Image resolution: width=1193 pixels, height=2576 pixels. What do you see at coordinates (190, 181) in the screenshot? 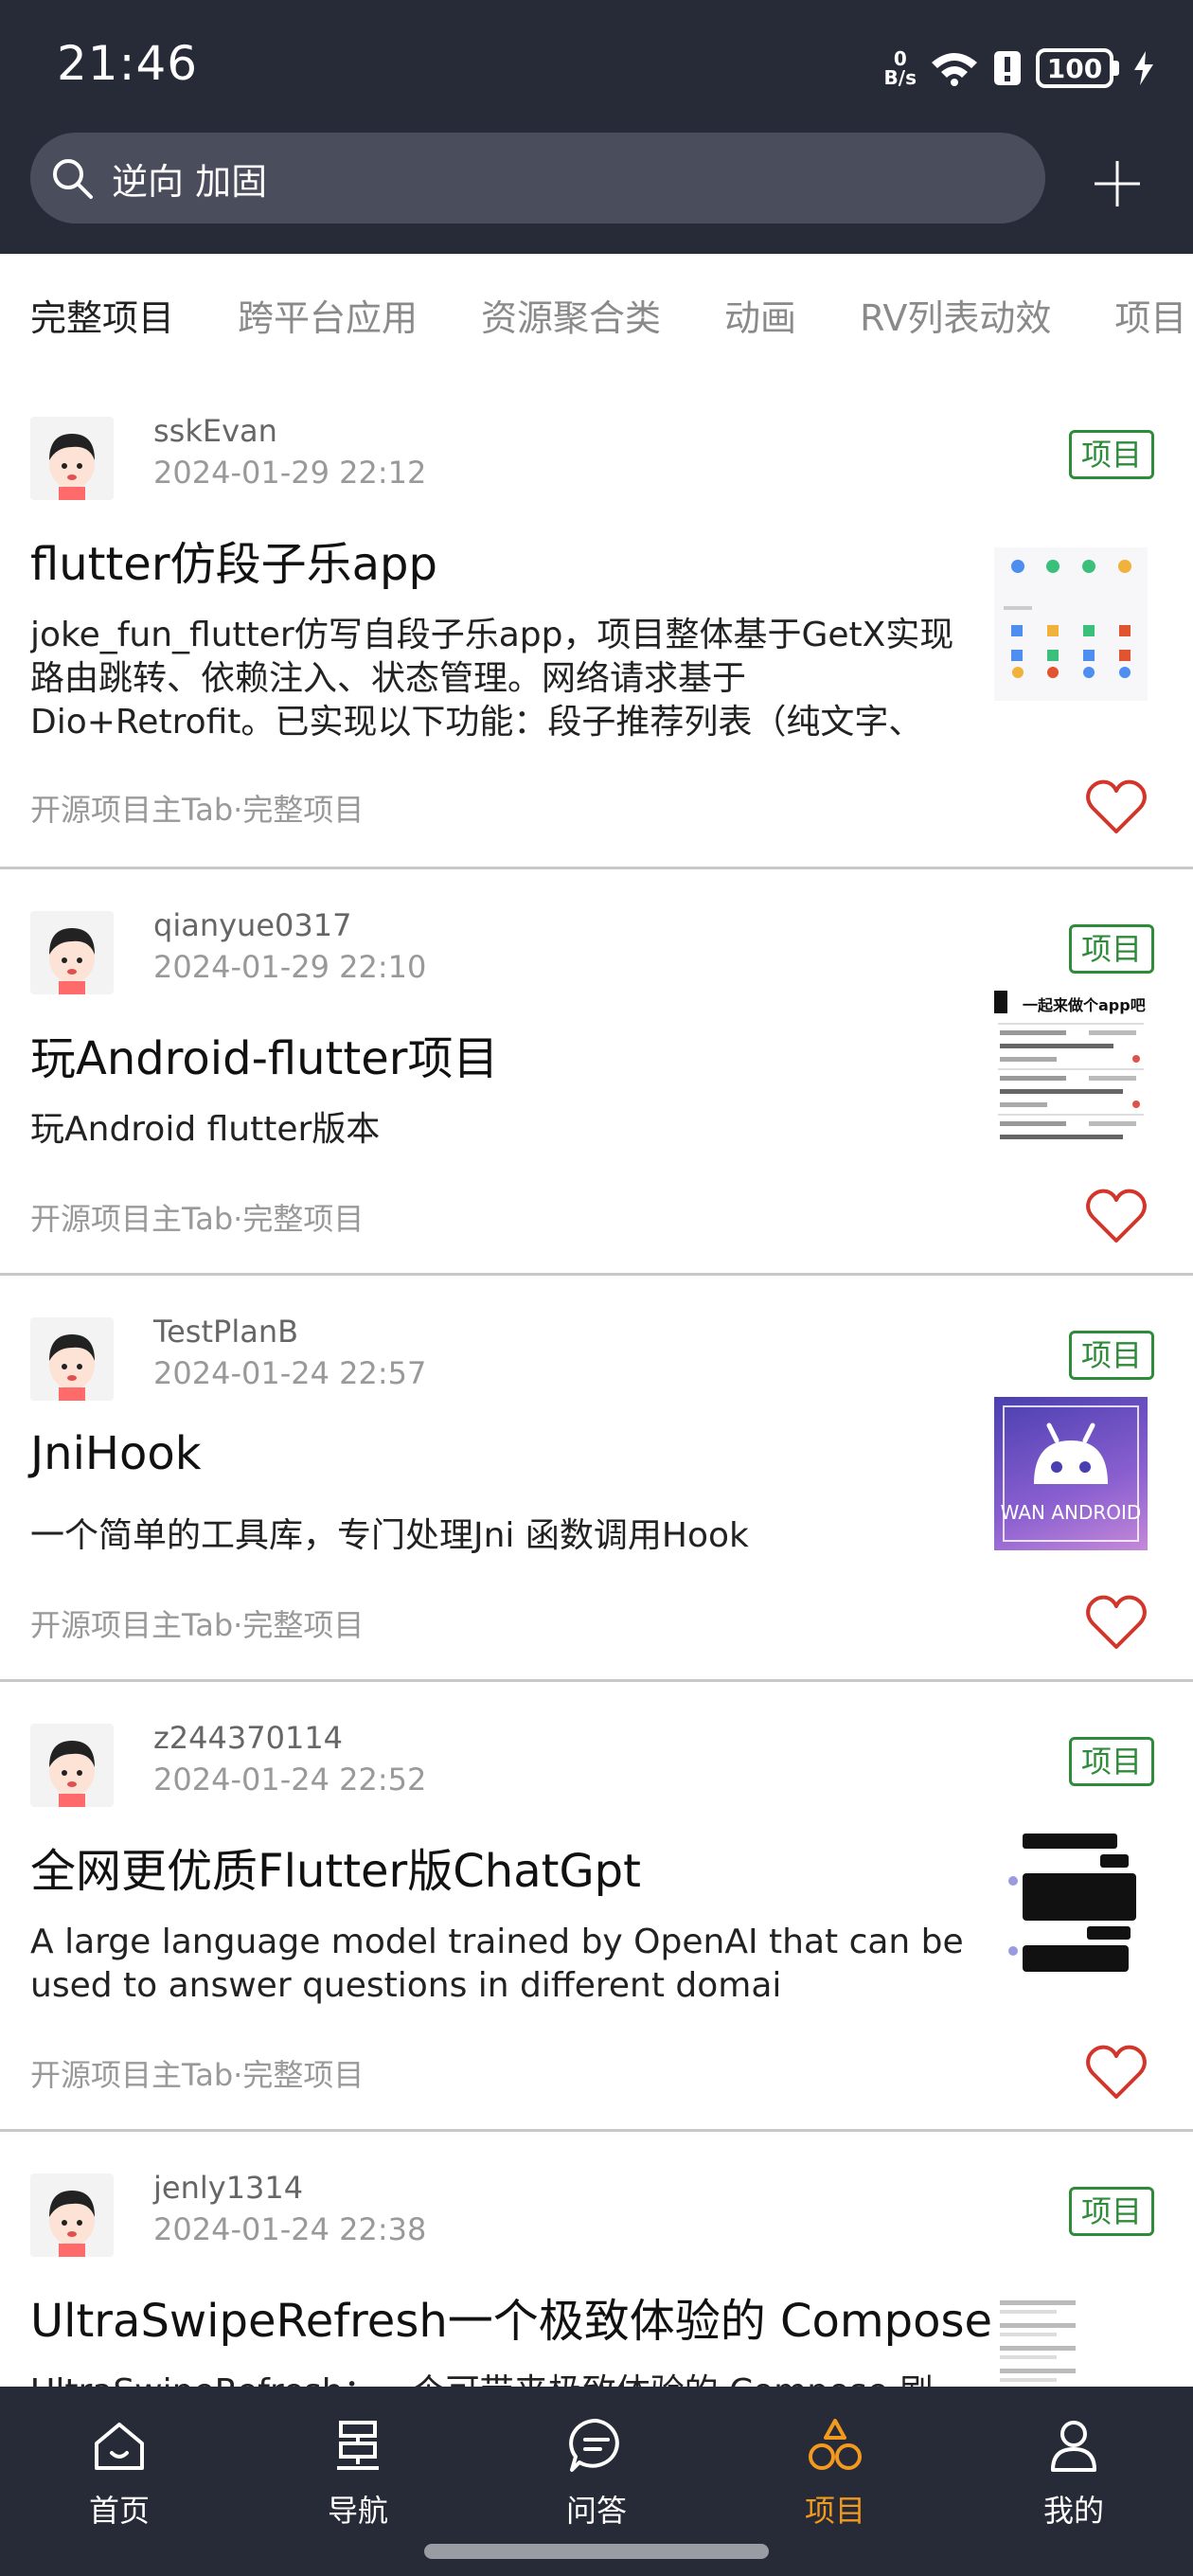
I see `search-query: 逆向 加固` at bounding box center [190, 181].